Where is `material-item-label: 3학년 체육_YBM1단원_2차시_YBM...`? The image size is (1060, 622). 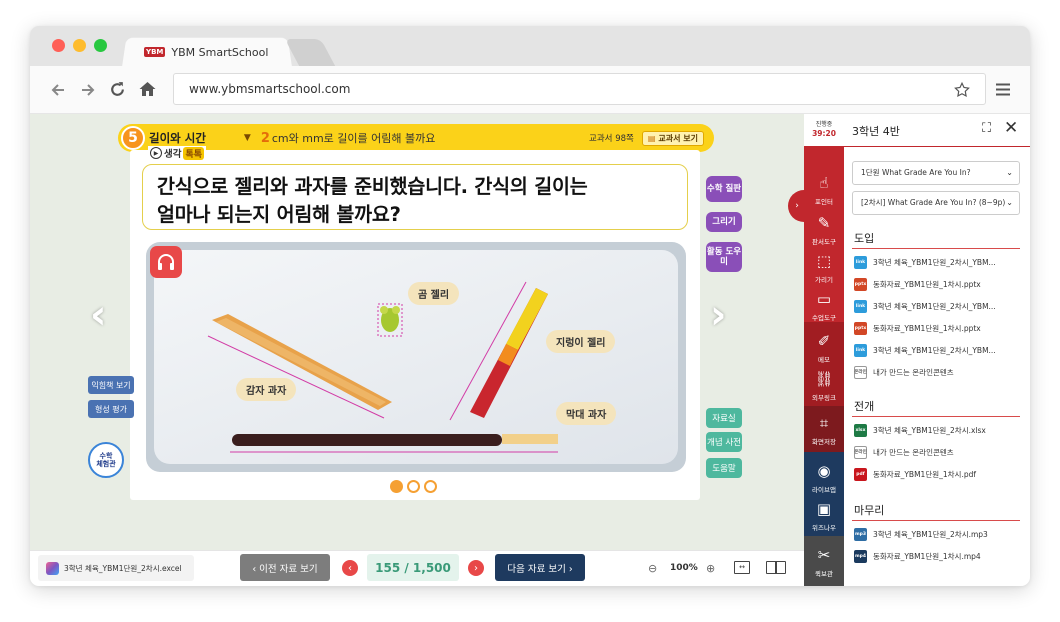
material-item-label: 3학년 체육_YBM1단원_2차시_YBM... is located at coordinates (934, 350).